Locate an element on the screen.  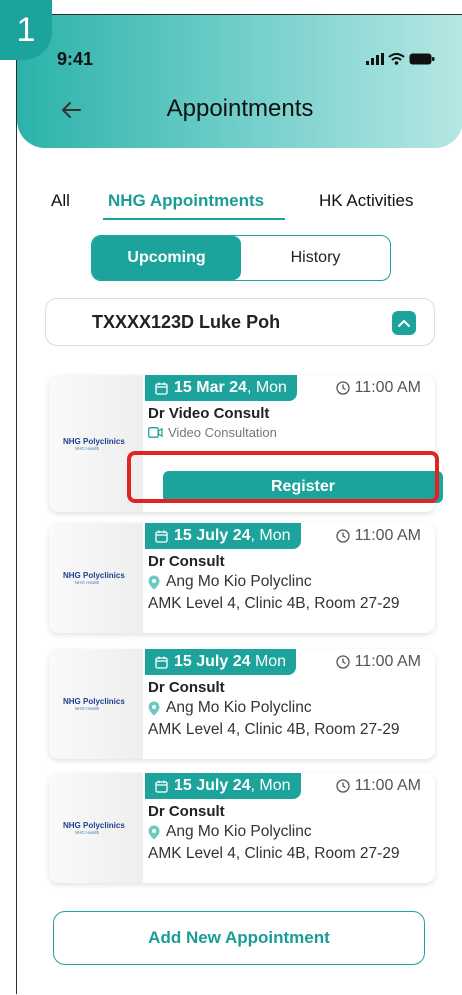
status-icons is located at coordinates (400, 59).